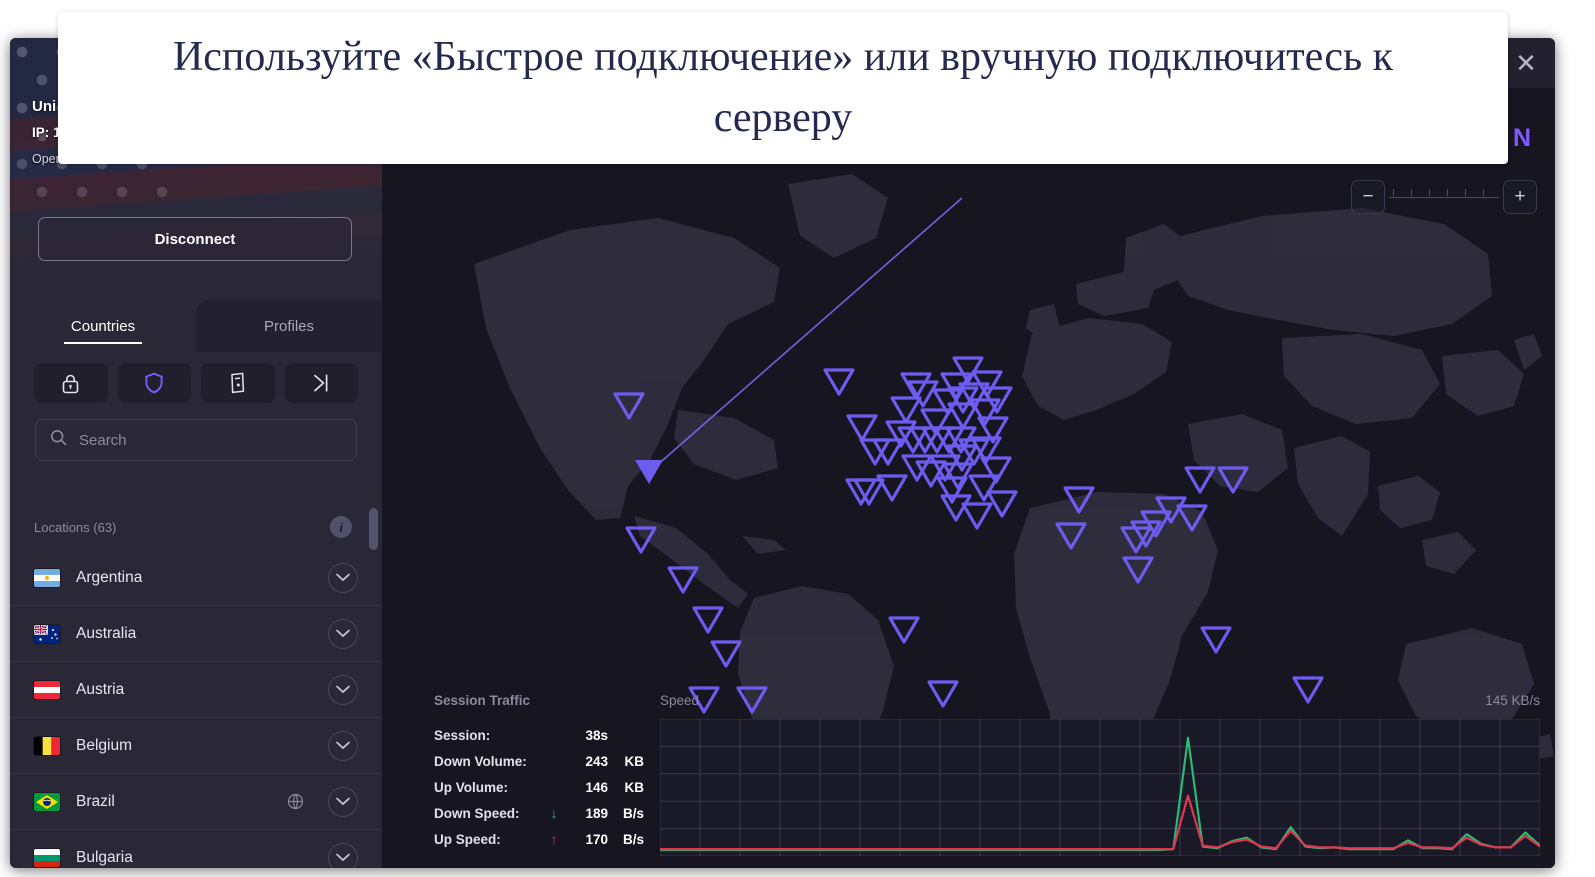 The height and width of the screenshot is (877, 1595). I want to click on zoom-in-button: +, so click(1520, 197).